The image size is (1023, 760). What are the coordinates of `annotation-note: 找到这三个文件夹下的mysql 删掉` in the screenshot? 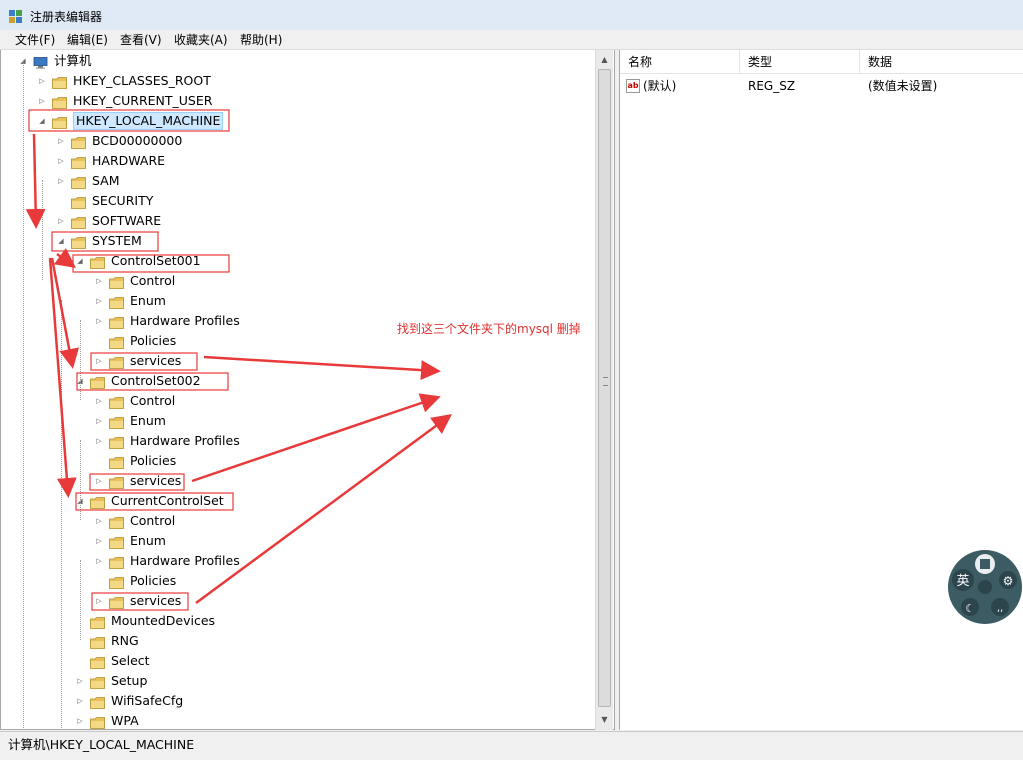 It's located at (489, 329).